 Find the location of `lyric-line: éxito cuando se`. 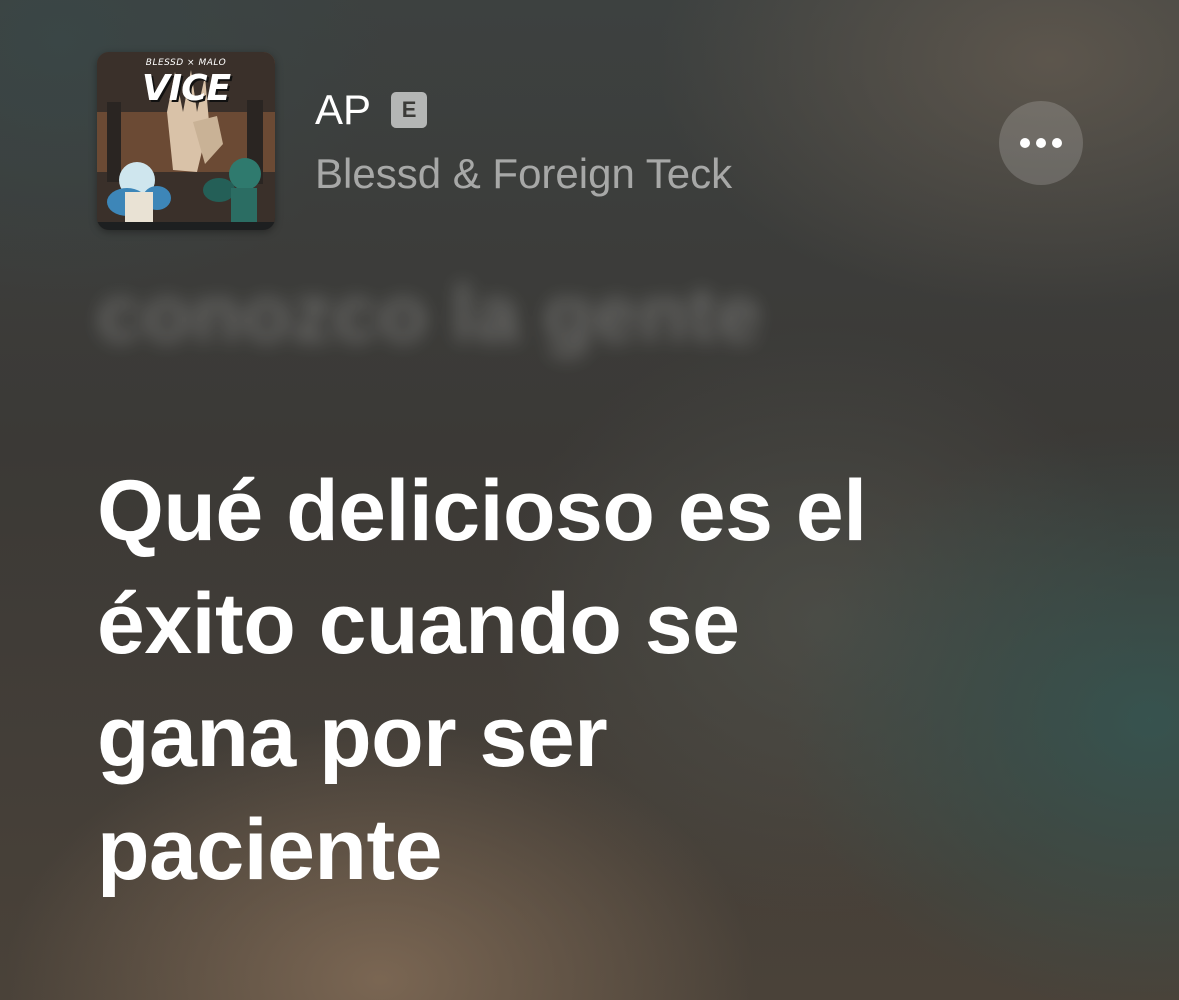

lyric-line: éxito cuando se is located at coordinates (418, 624).